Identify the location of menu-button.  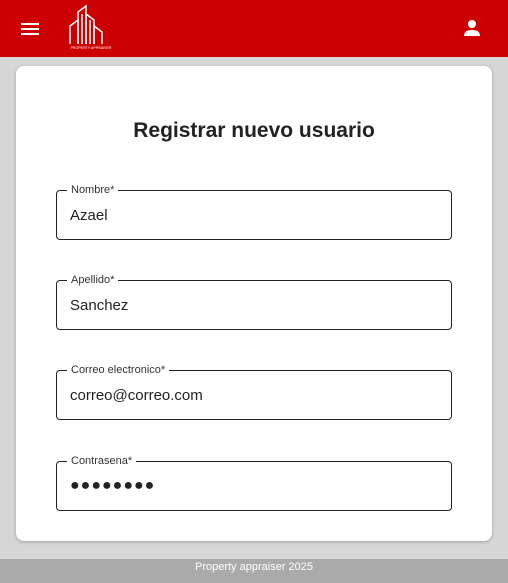
(30, 29).